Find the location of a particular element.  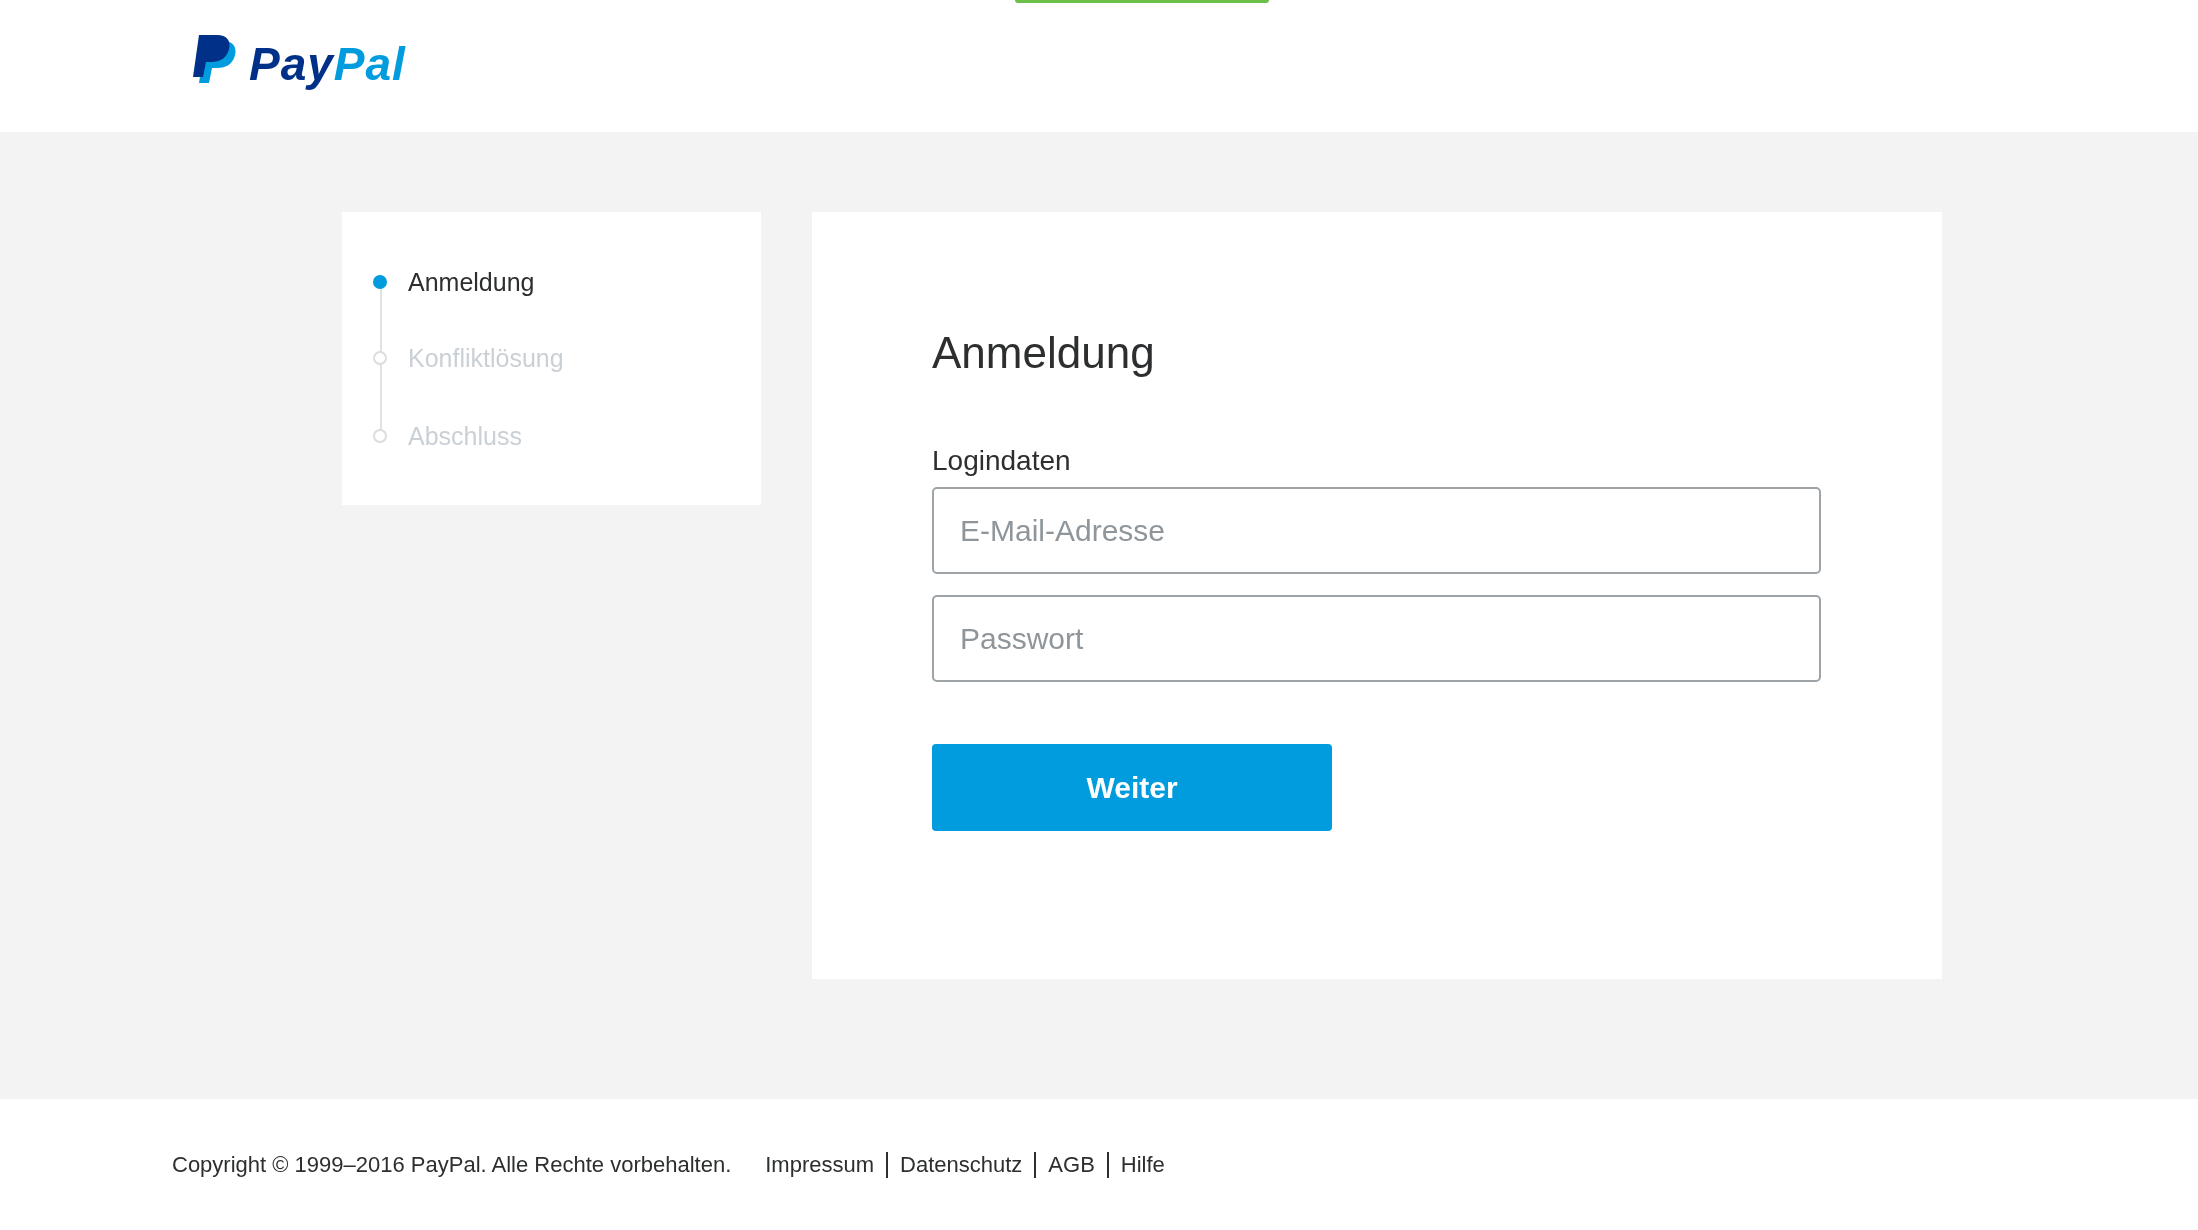

footer-link: AGB is located at coordinates (1070, 1164).